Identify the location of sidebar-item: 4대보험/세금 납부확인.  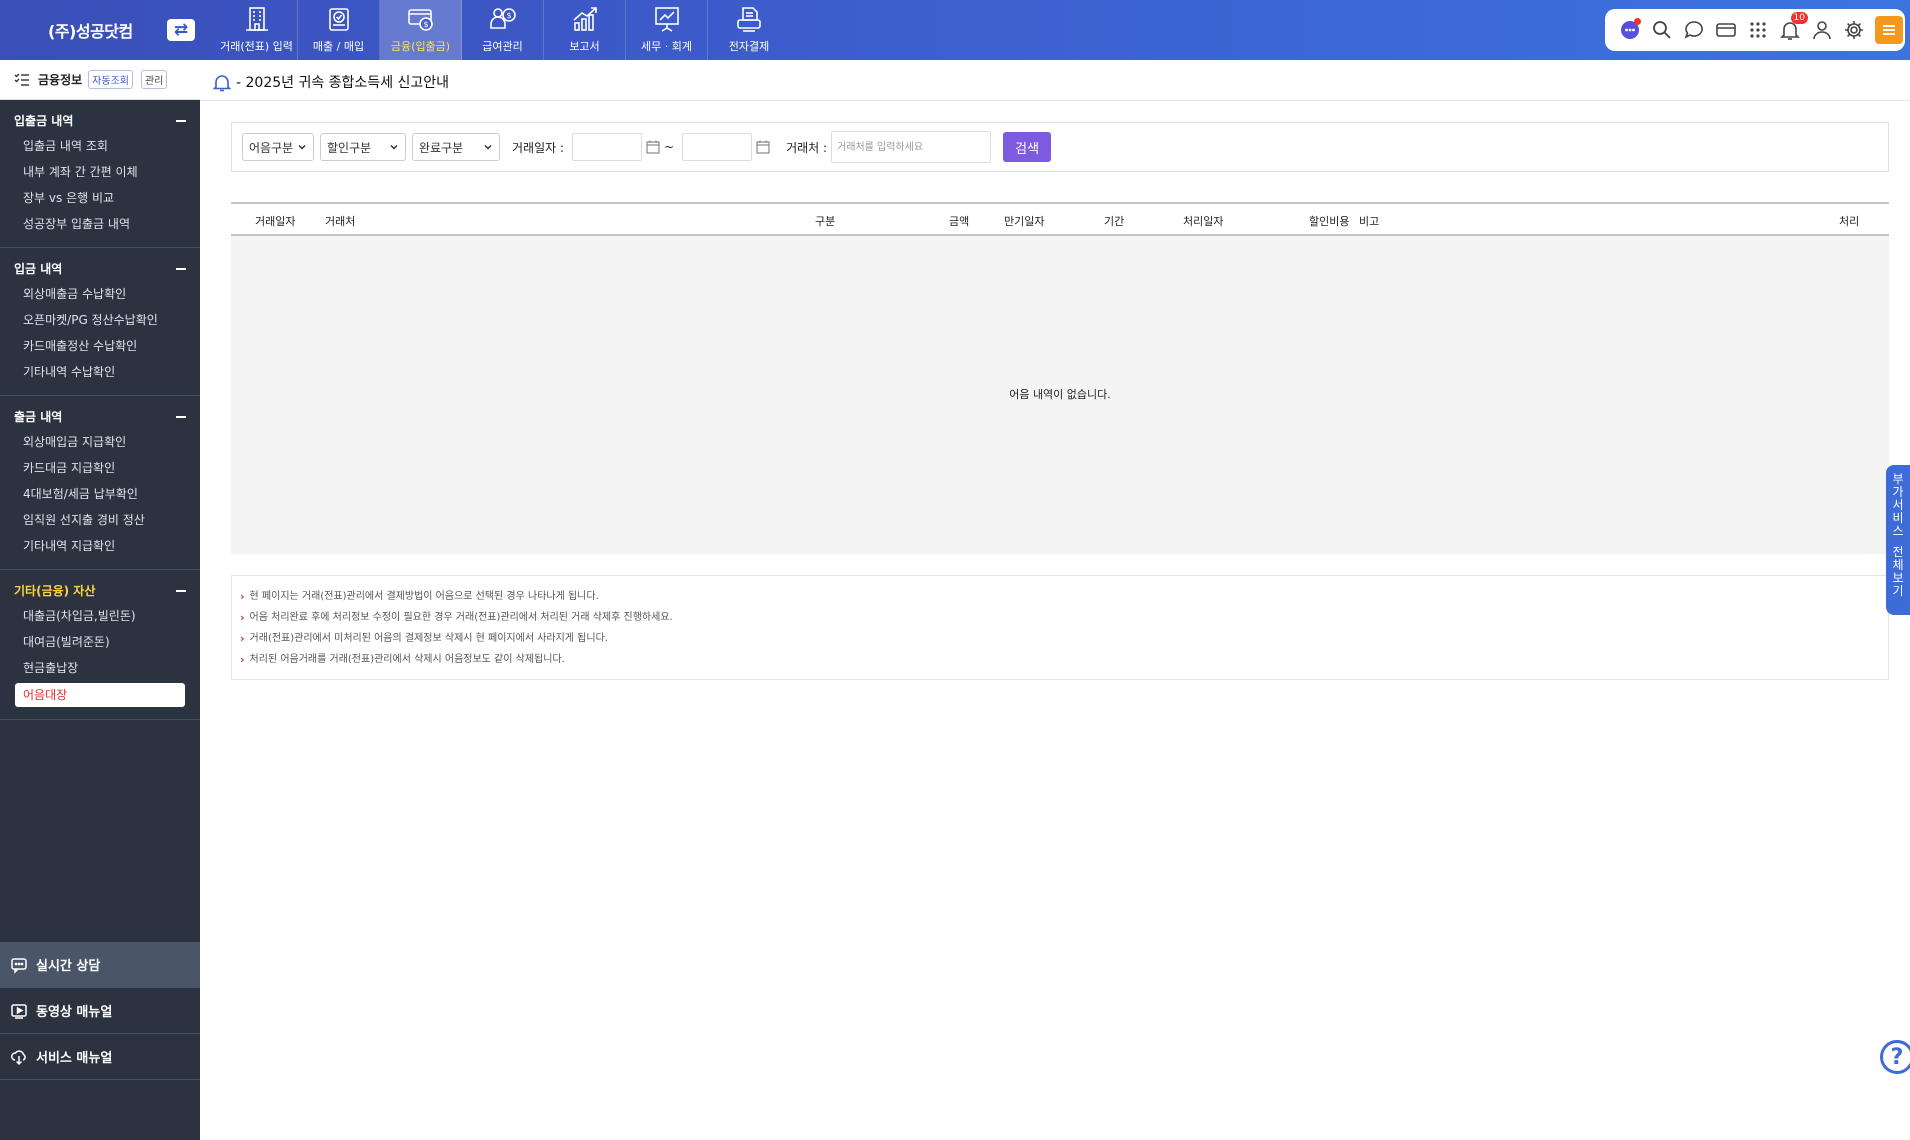
(100, 494).